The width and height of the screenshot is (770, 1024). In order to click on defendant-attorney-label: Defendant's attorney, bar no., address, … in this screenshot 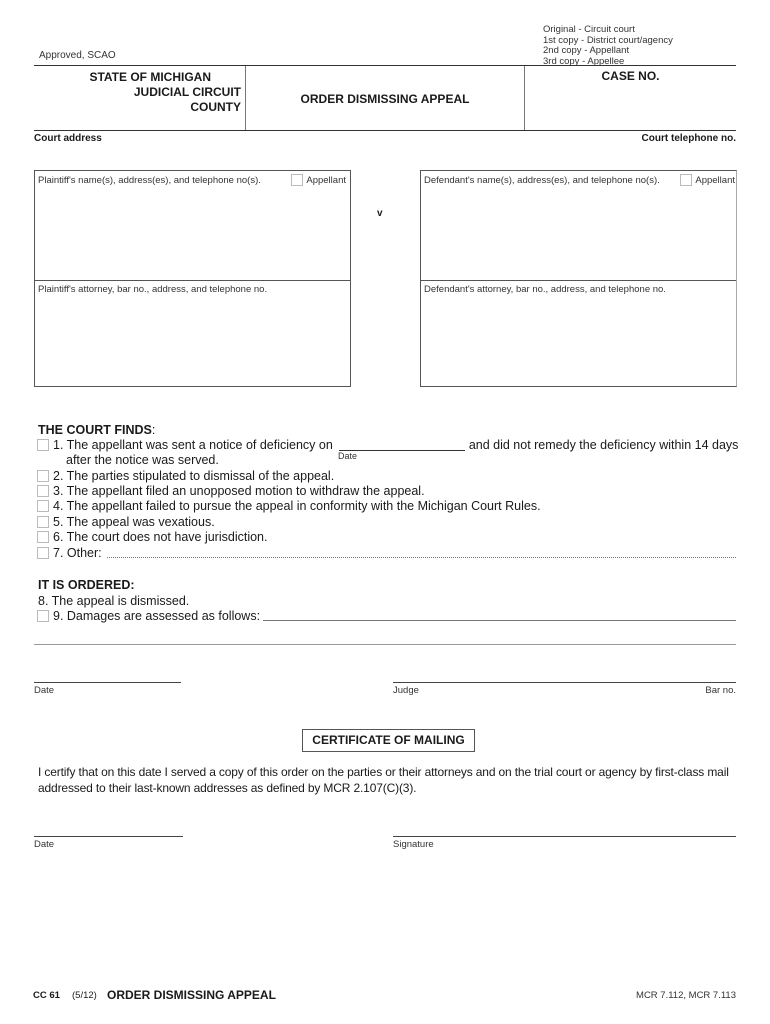, I will do `click(545, 289)`.